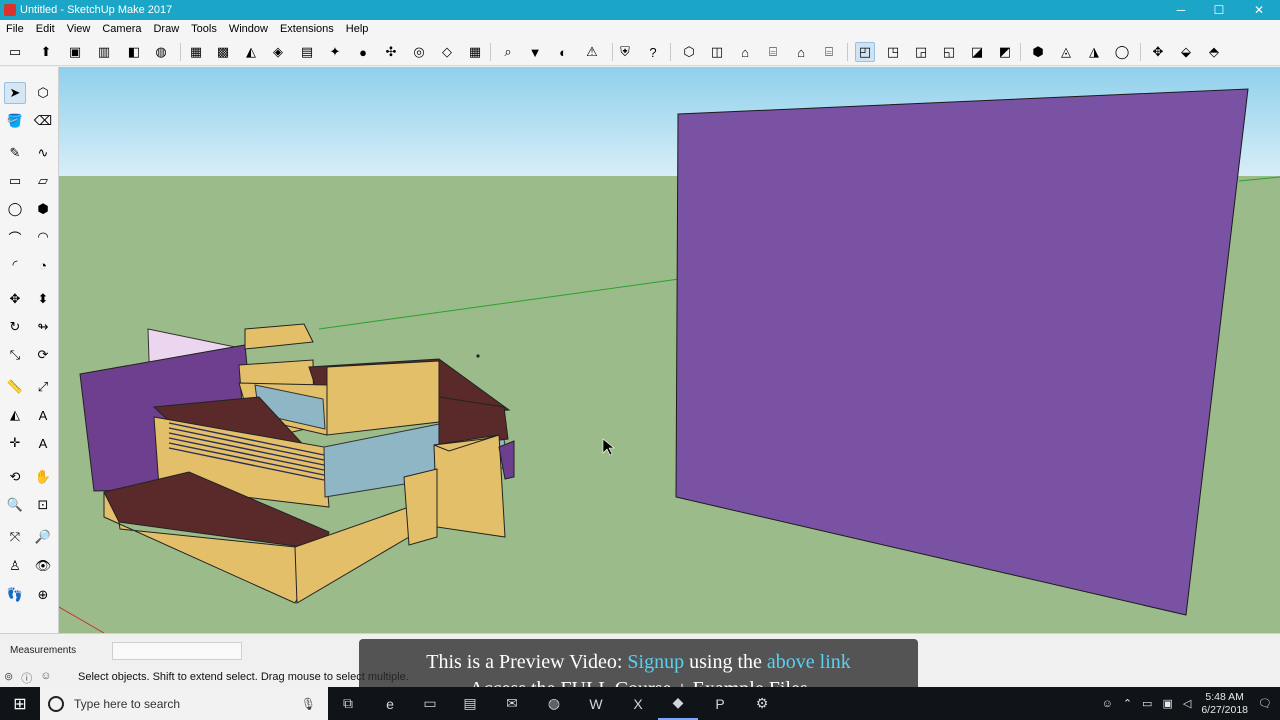  Describe the element at coordinates (15, 415) in the screenshot. I see `protractor-icon: ◭` at that location.